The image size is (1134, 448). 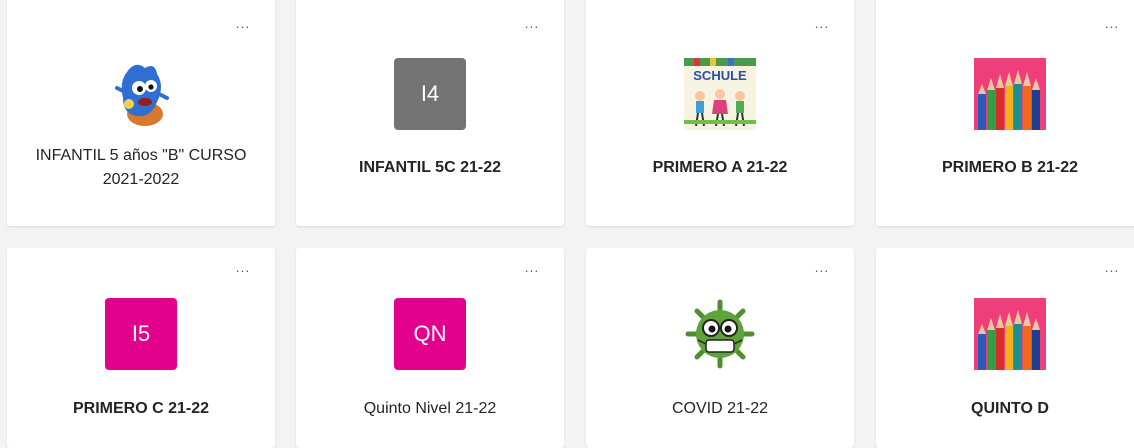 What do you see at coordinates (141, 408) in the screenshot?
I see `team-name: PRIMERO C 21-22` at bounding box center [141, 408].